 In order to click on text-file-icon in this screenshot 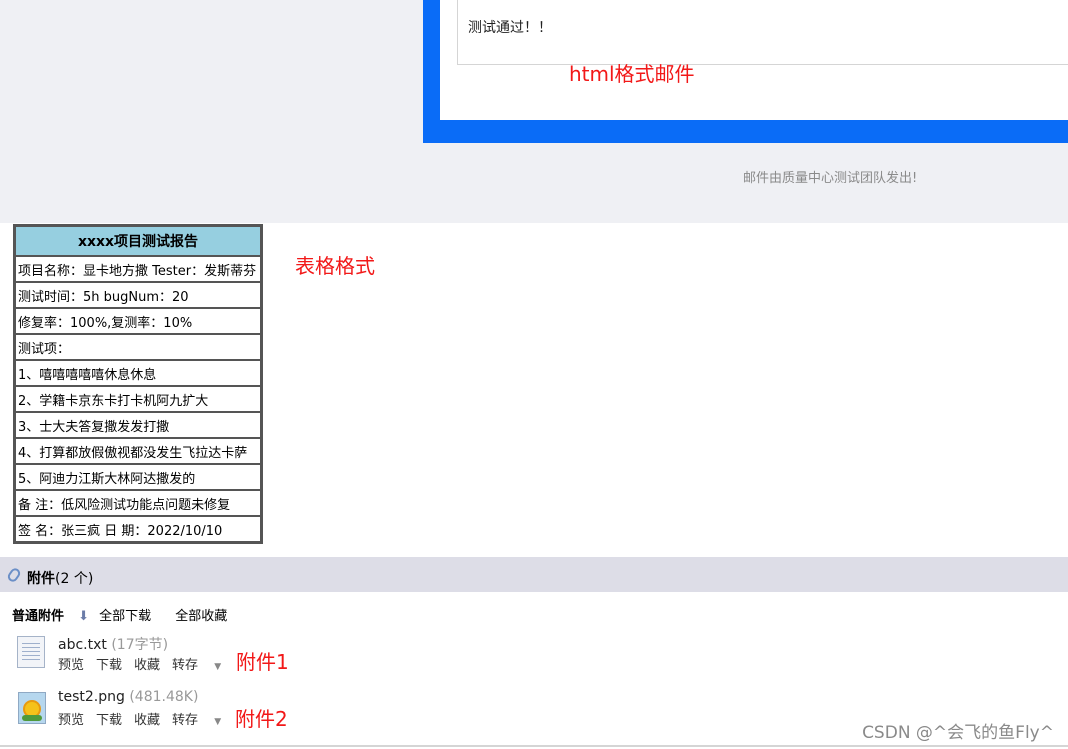, I will do `click(31, 652)`.